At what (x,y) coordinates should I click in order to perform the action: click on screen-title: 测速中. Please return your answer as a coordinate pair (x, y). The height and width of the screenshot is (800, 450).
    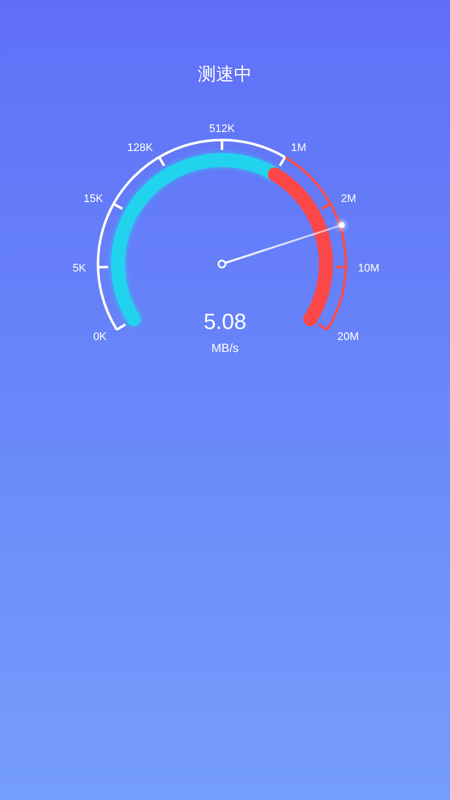
    Looking at the image, I should click on (225, 75).